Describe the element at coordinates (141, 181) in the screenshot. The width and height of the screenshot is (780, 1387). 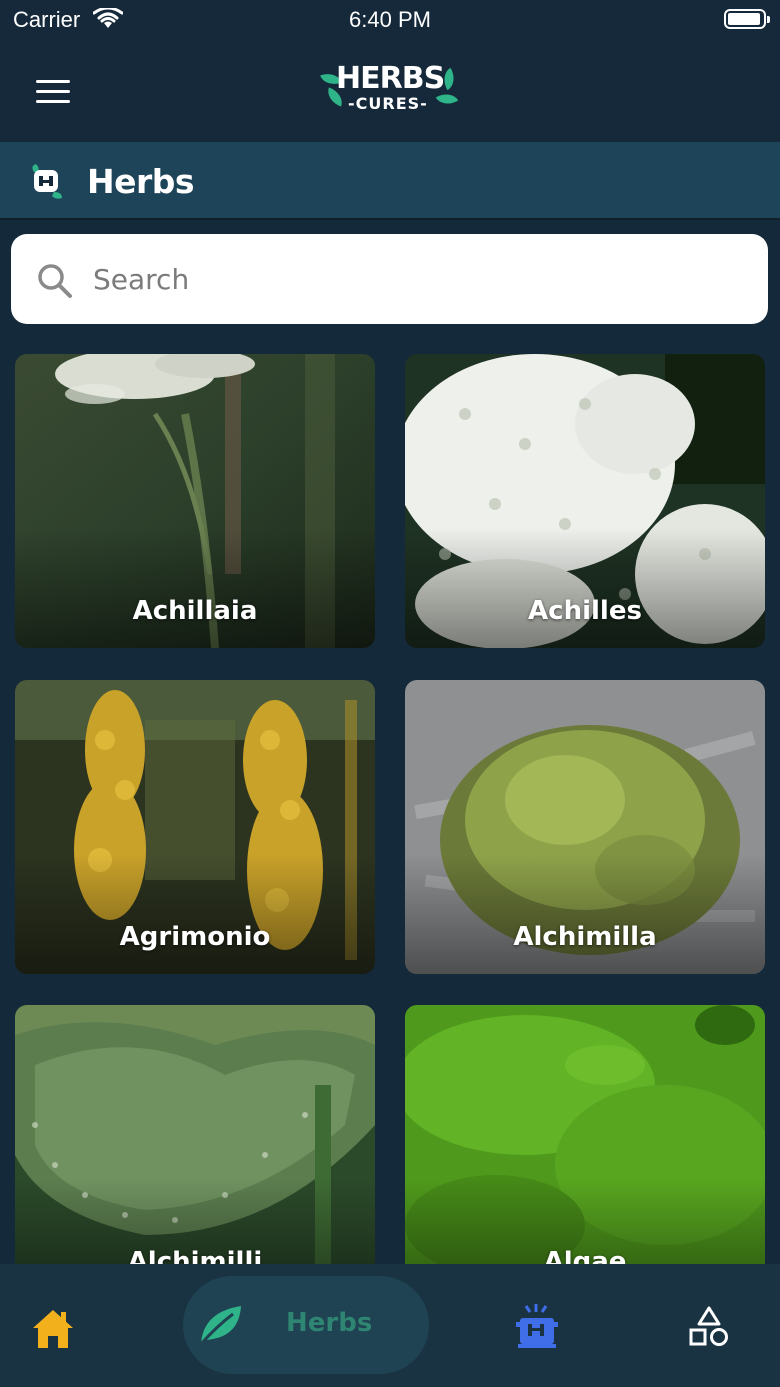
I see `page-title: Herbs` at that location.